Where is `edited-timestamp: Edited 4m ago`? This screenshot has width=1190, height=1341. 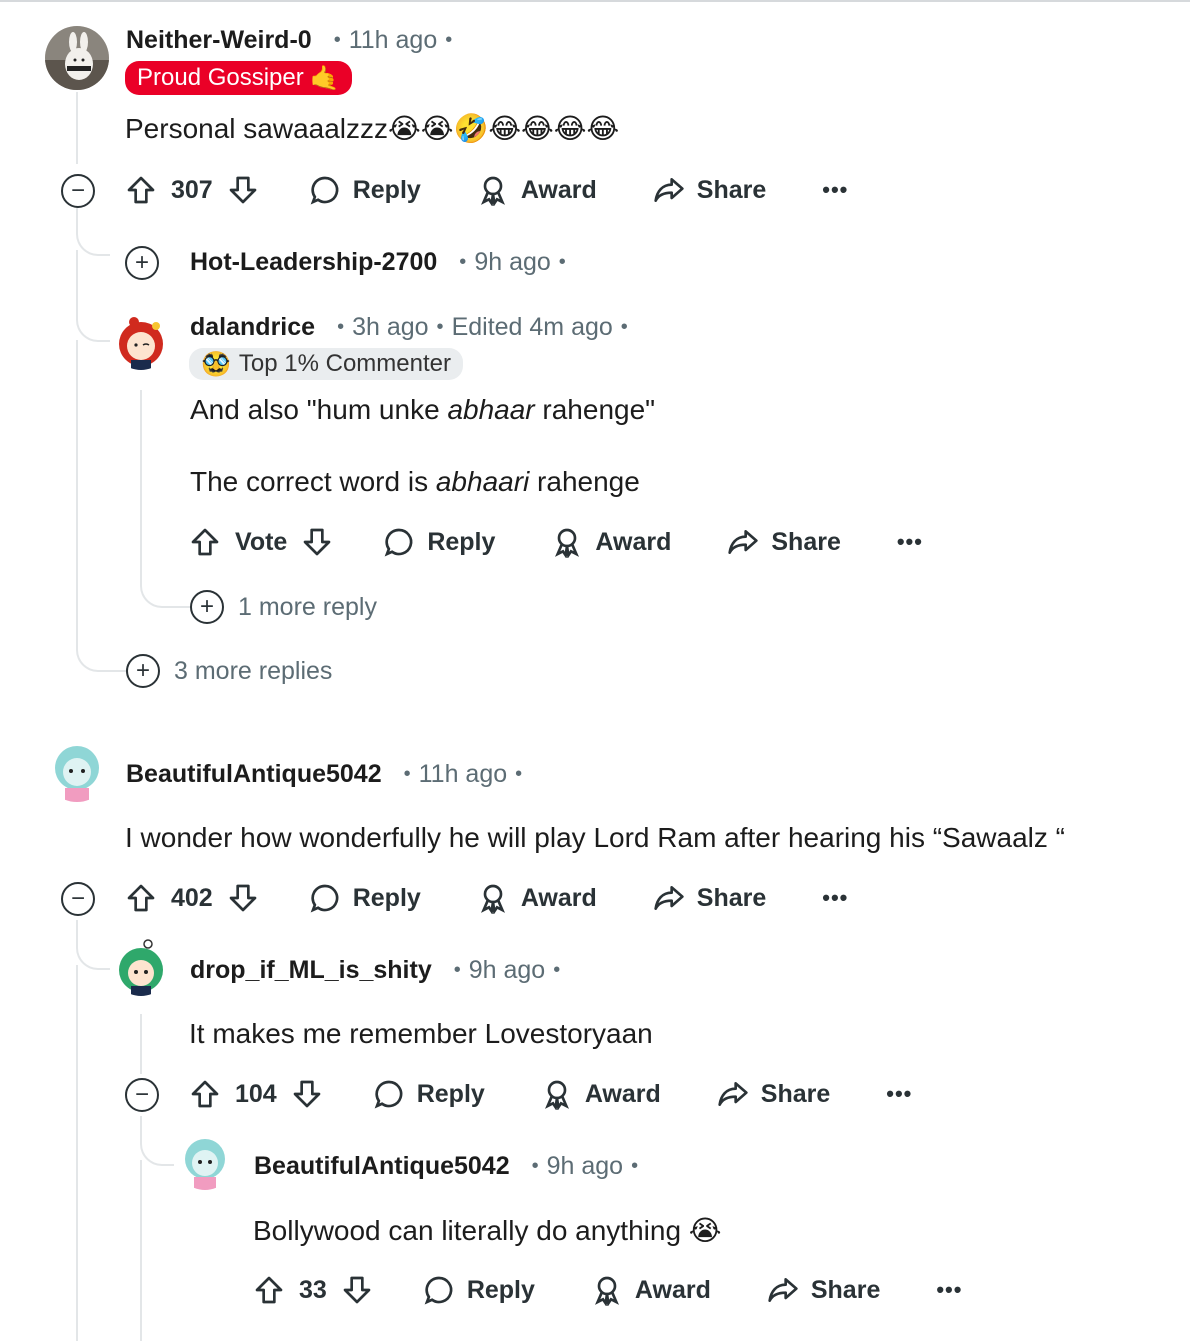
edited-timestamp: Edited 4m ago is located at coordinates (532, 327).